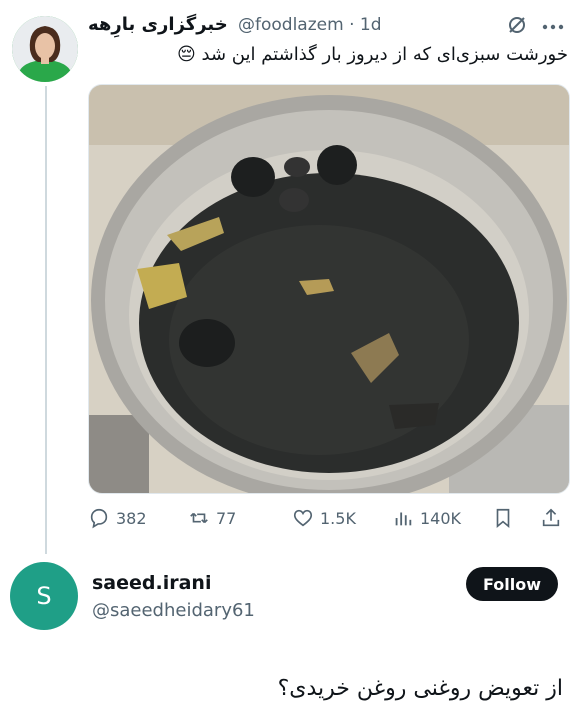  What do you see at coordinates (551, 517) in the screenshot?
I see `share-icon` at bounding box center [551, 517].